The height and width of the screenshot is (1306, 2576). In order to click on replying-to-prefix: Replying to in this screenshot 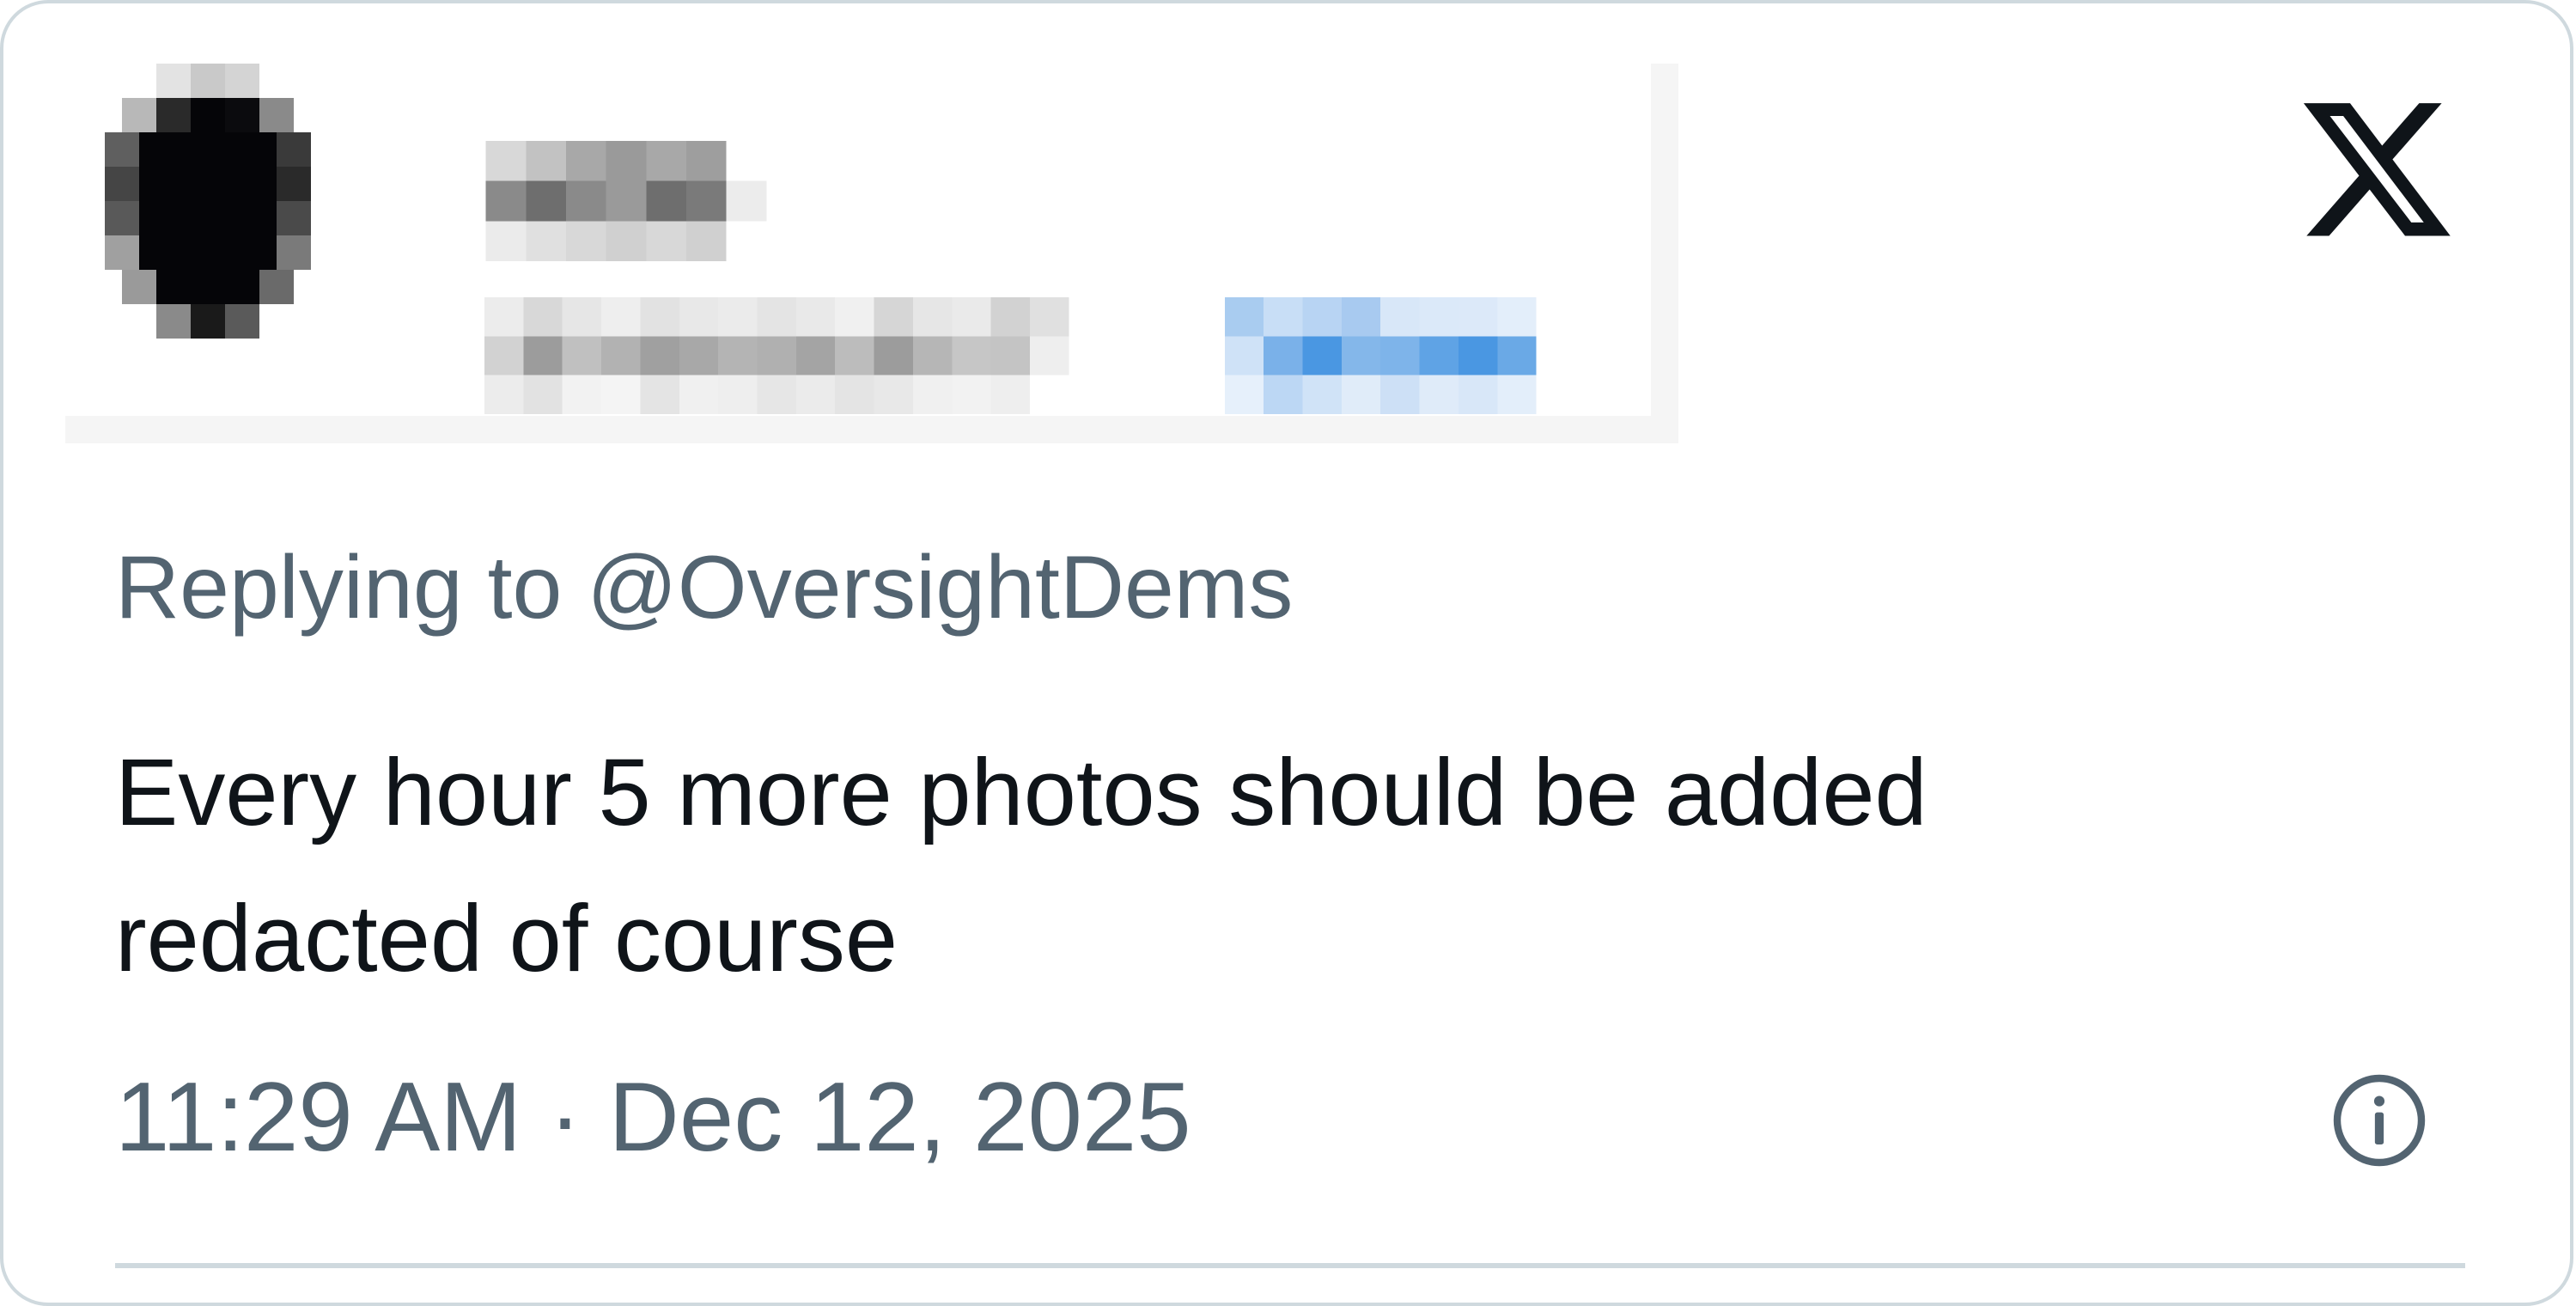, I will do `click(339, 588)`.